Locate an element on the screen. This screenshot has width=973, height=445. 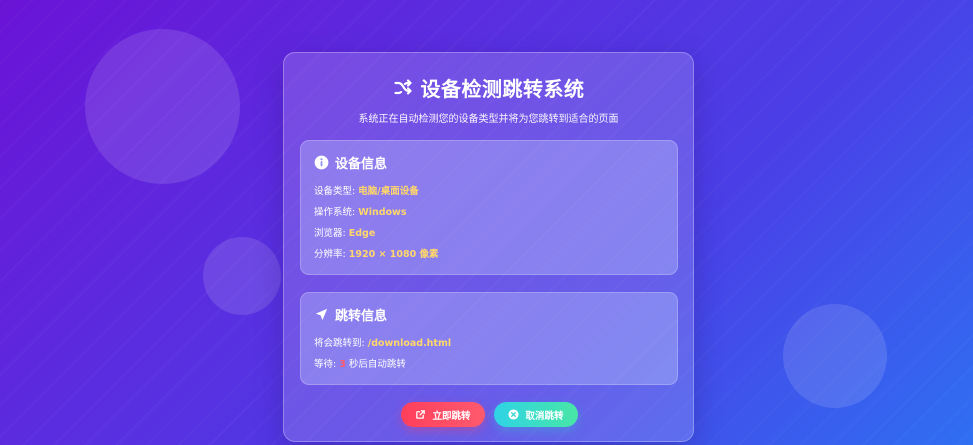
redirect-target-row: 将会跳转到: /download.html is located at coordinates (489, 343).